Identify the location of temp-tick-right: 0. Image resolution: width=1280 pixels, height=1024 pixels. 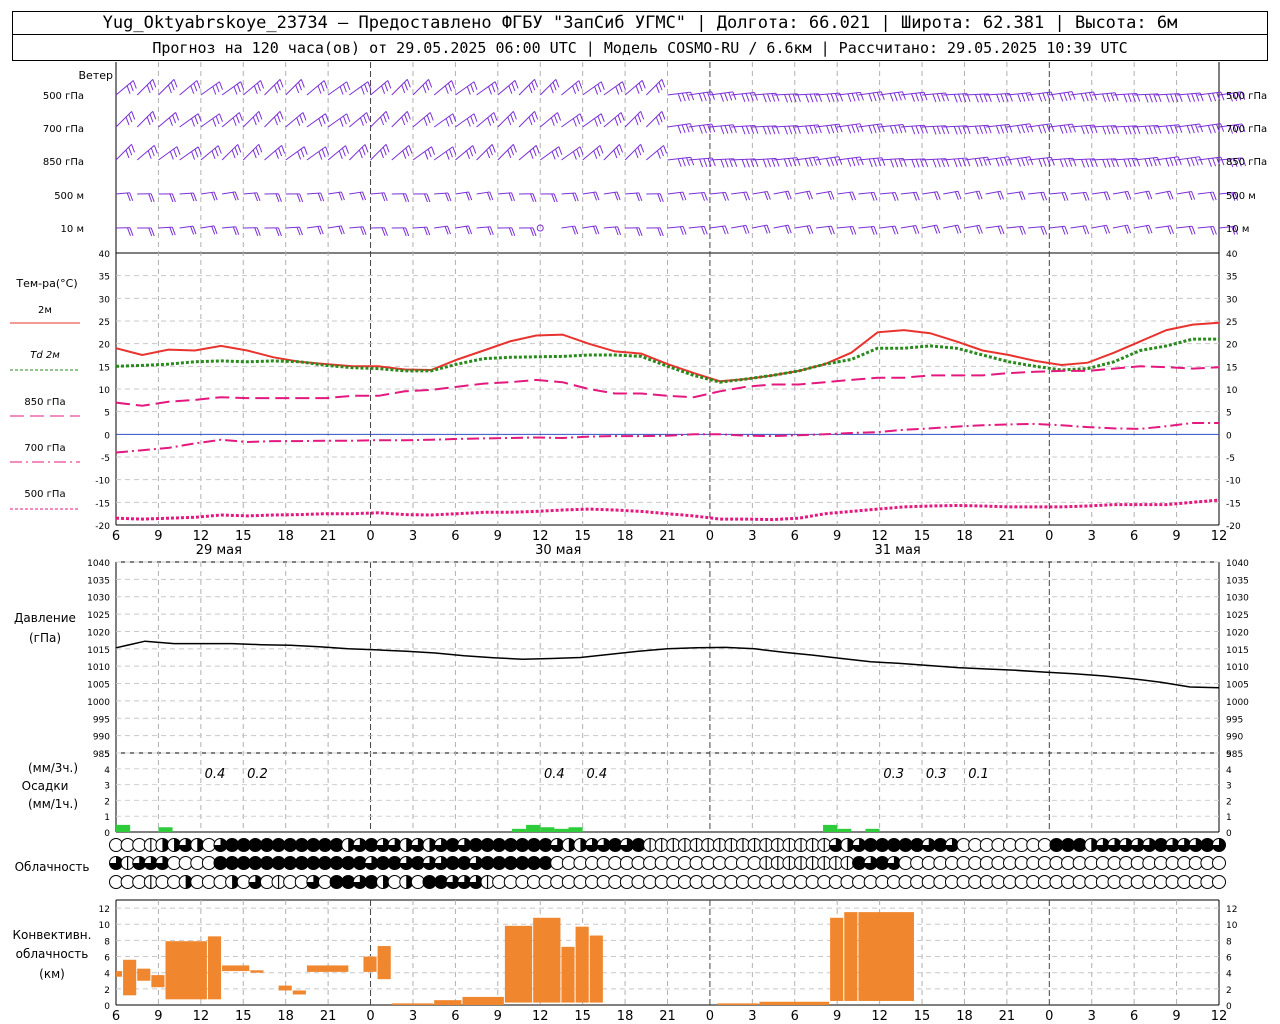
(1229, 436).